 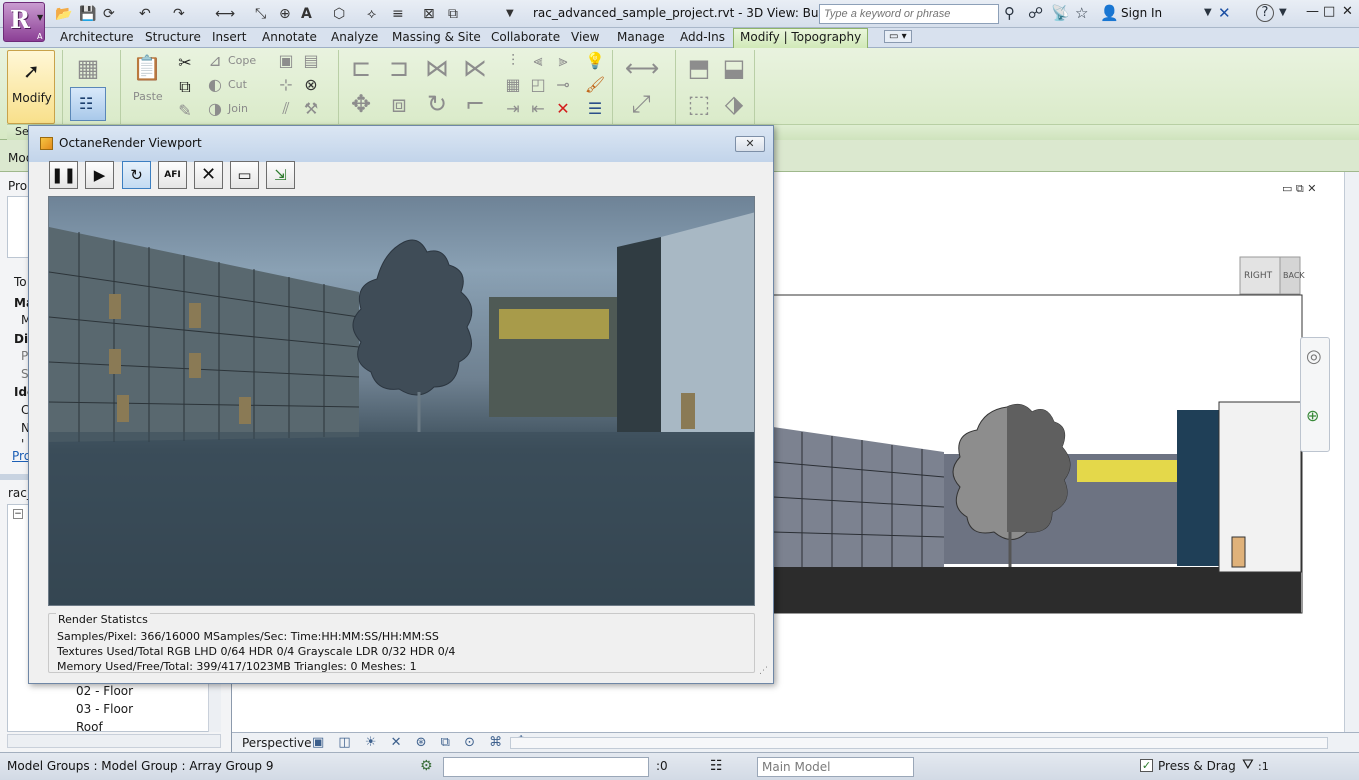 I want to click on save-icon: 💾, so click(x=87, y=14).